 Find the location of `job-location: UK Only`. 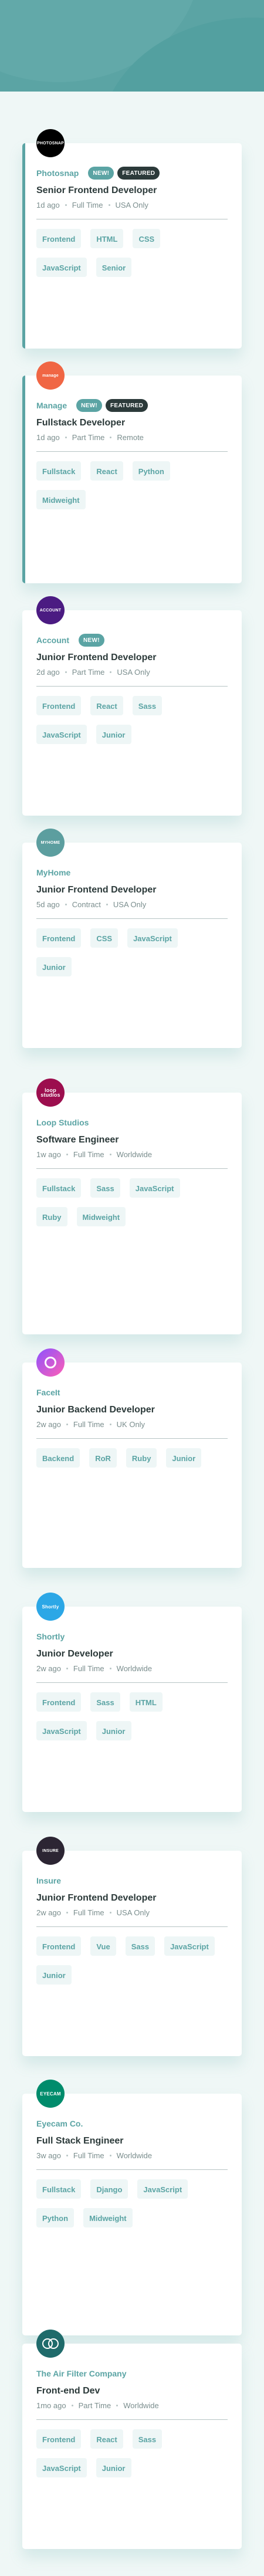

job-location: UK Only is located at coordinates (130, 1424).